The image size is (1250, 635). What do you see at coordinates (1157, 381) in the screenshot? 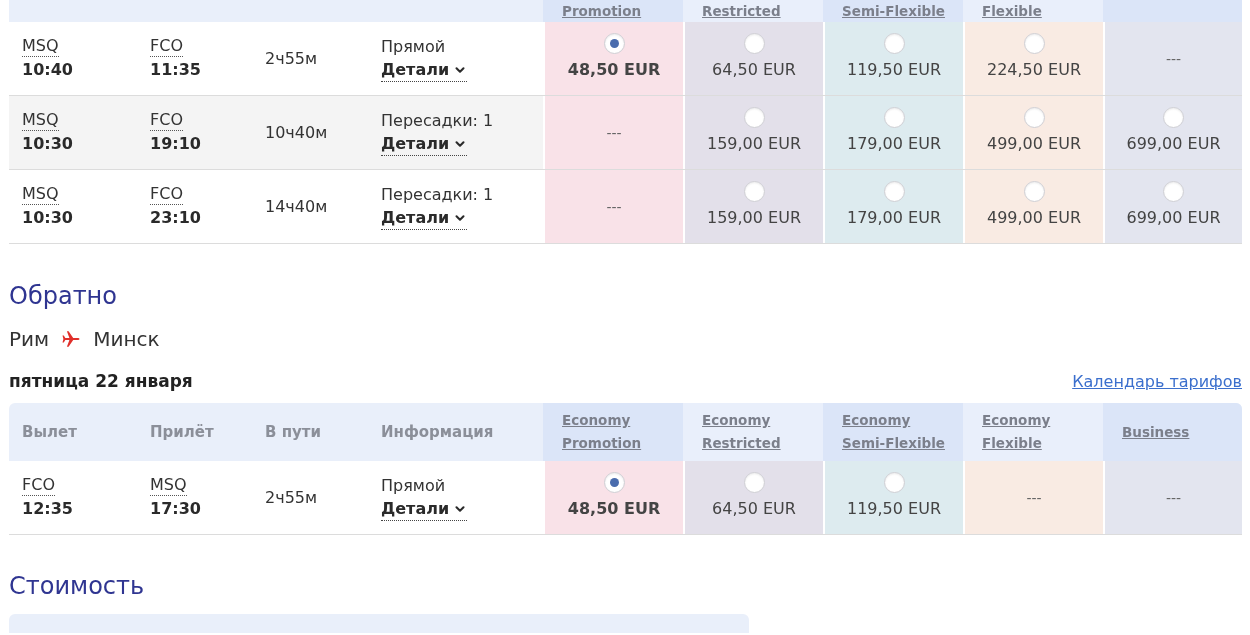
I see `fare-calendar-link: Календарь тарифов` at bounding box center [1157, 381].